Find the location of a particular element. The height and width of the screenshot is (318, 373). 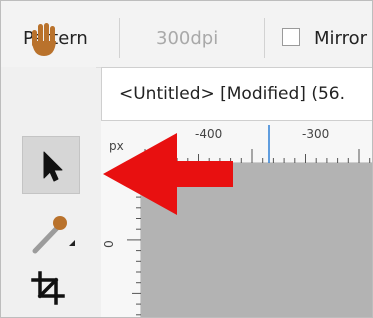

mirror-checkbox is located at coordinates (291, 37).